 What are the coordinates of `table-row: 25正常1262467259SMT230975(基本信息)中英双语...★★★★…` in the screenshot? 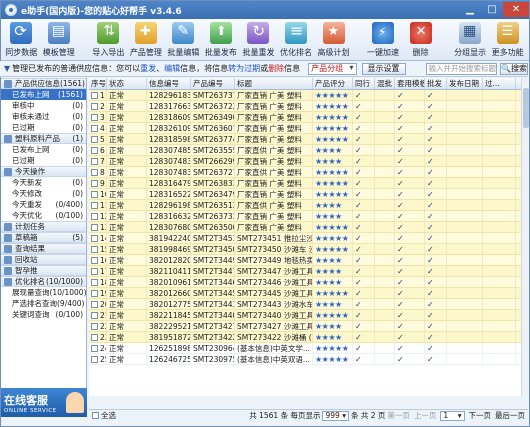 It's located at (308, 359).